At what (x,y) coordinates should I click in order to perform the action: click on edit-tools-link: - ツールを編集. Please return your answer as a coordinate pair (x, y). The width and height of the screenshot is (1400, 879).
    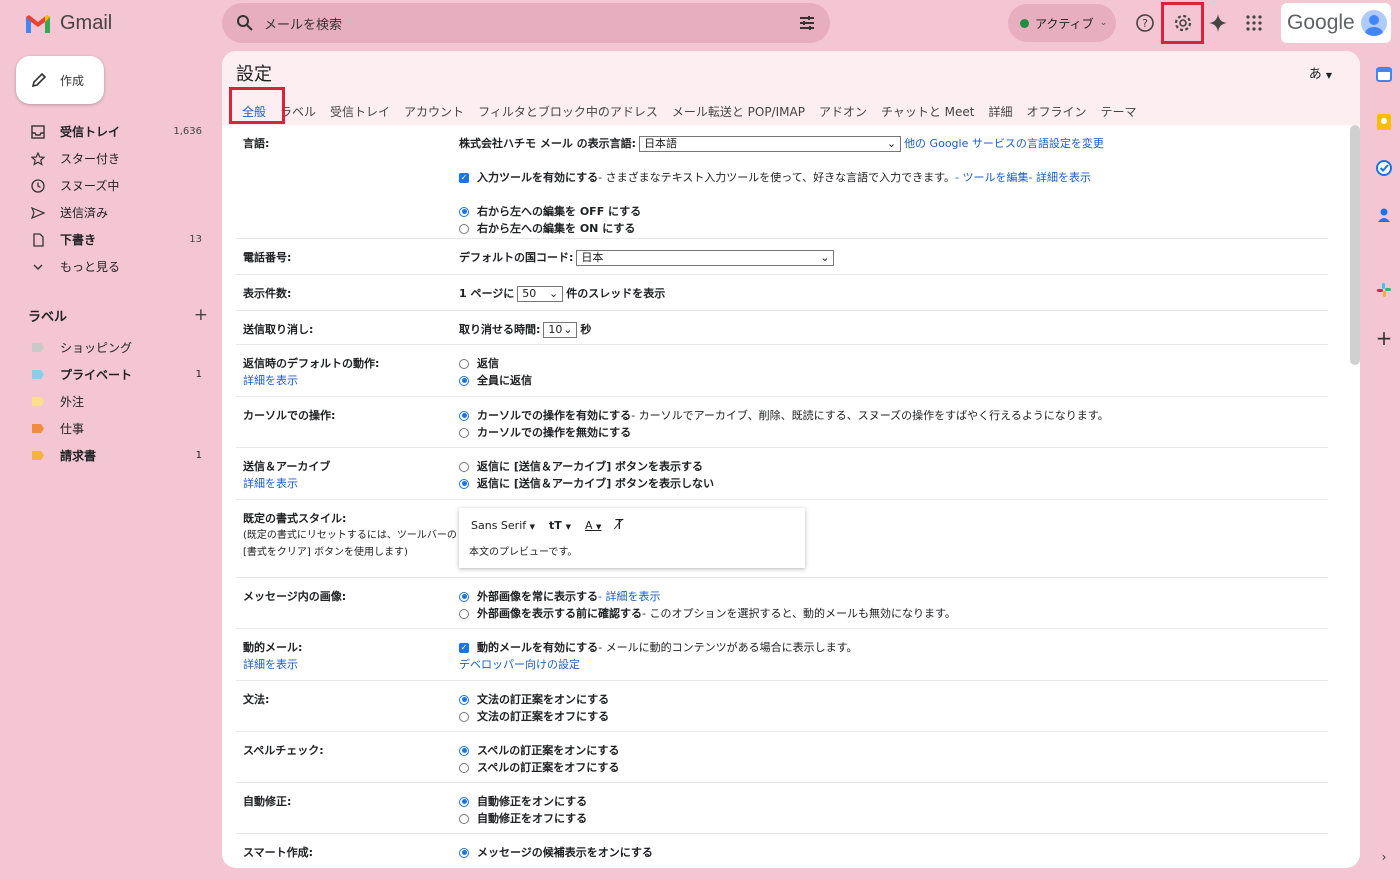
    Looking at the image, I should click on (991, 177).